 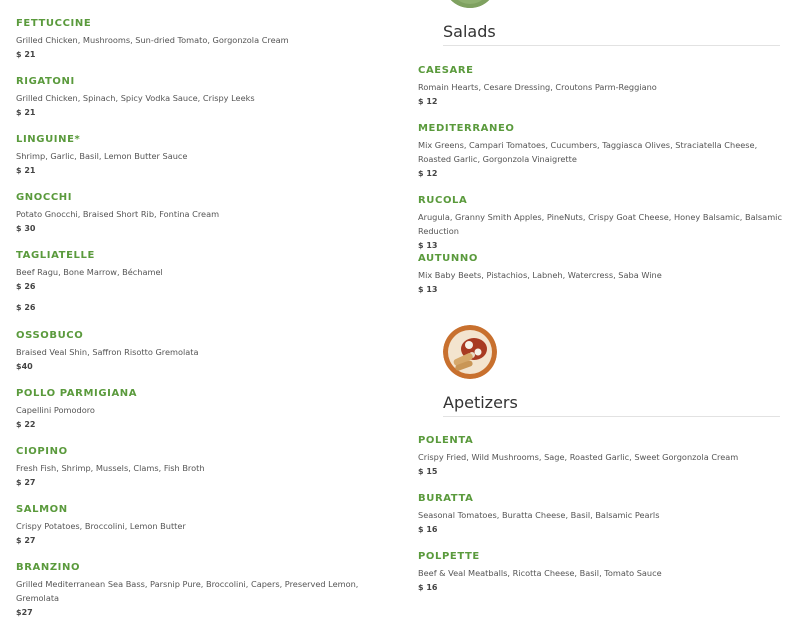 I want to click on item-name: TAGLIATELLE, so click(x=55, y=255).